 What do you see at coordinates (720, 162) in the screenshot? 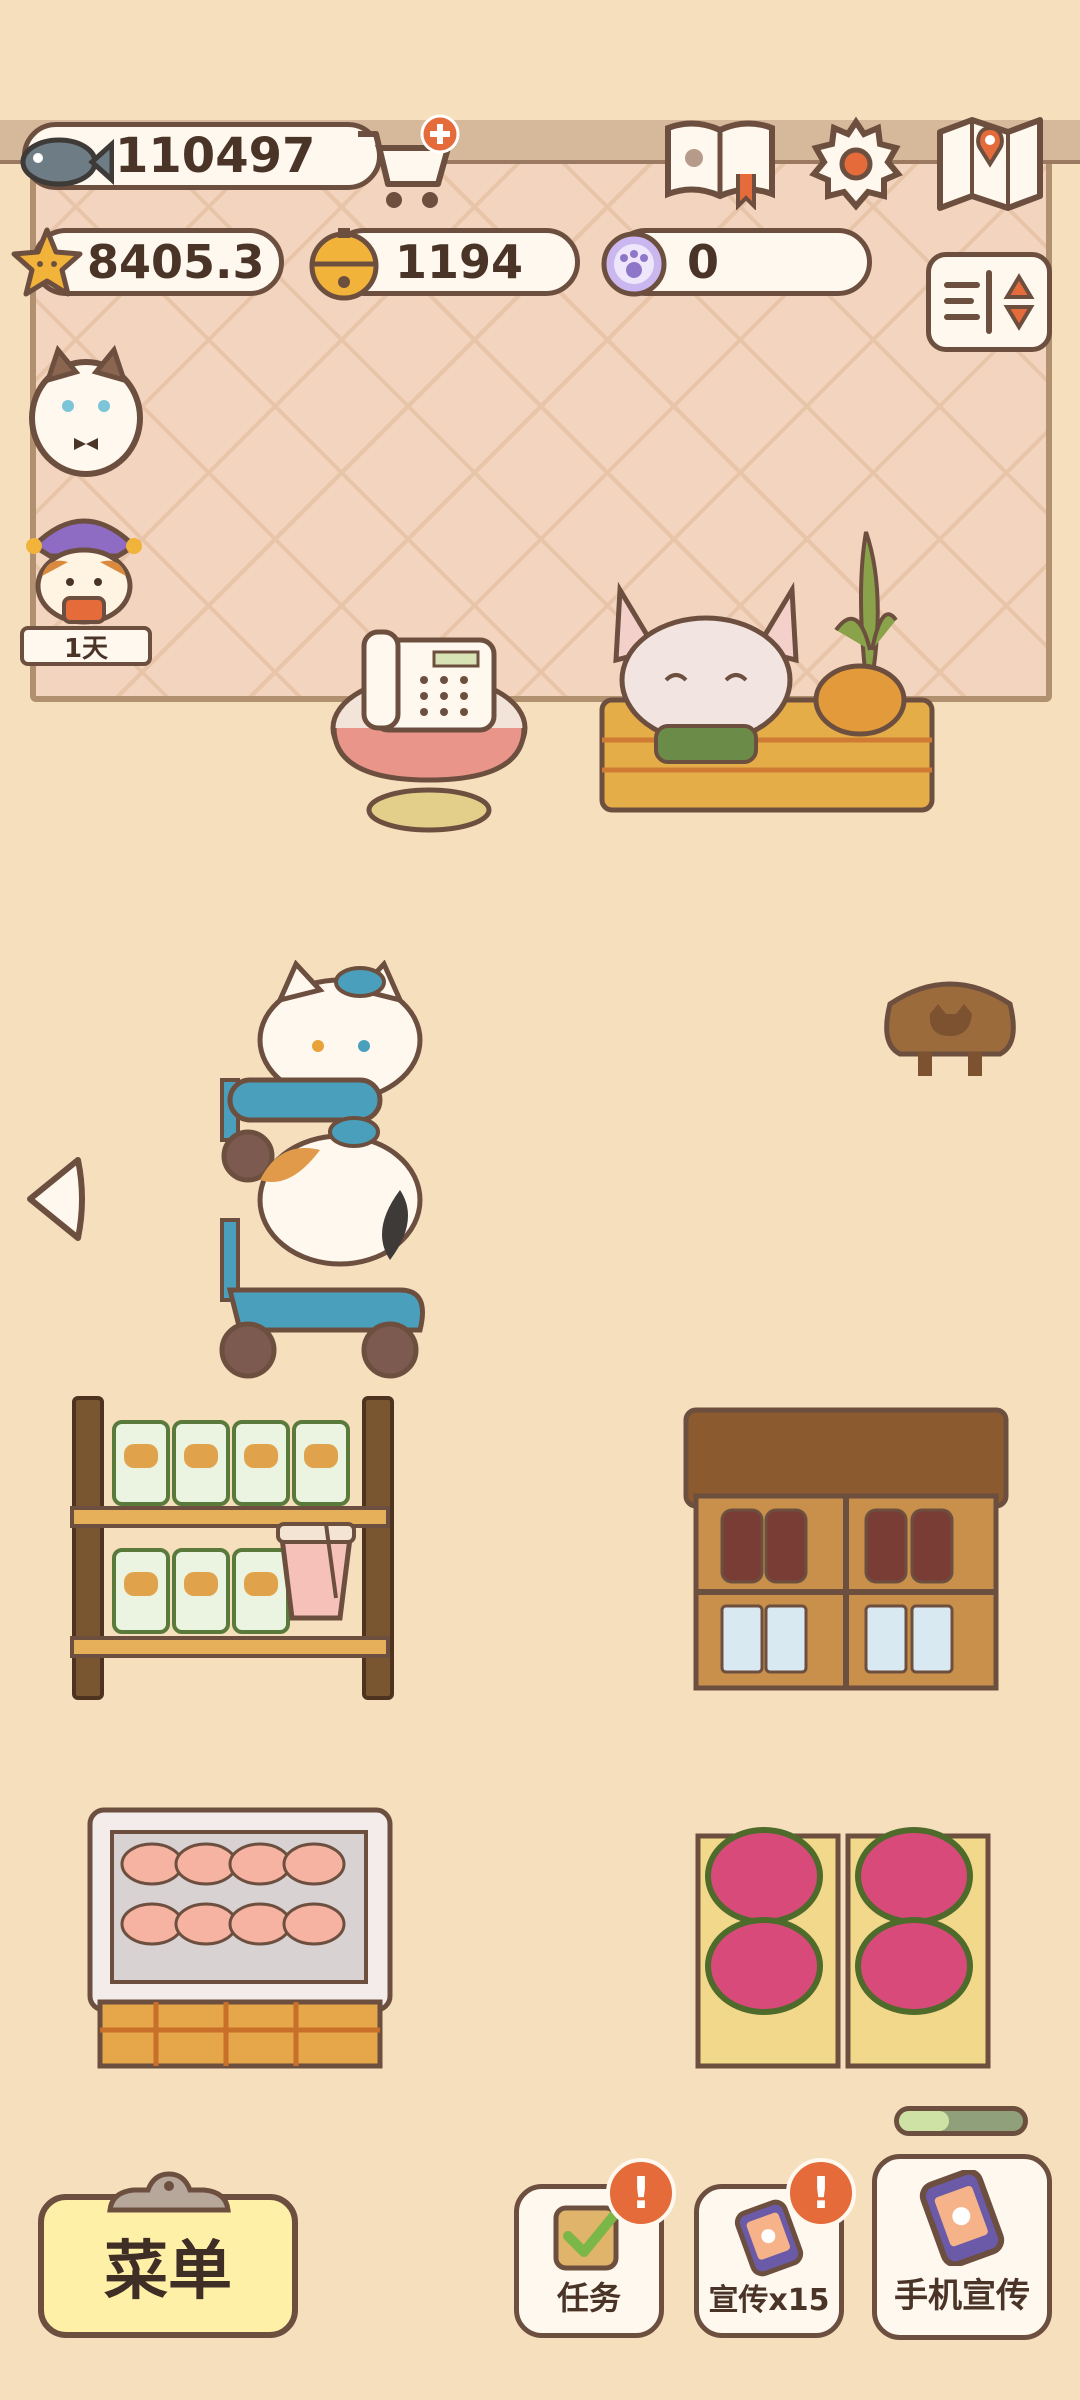
I see `cat-album-book-button` at bounding box center [720, 162].